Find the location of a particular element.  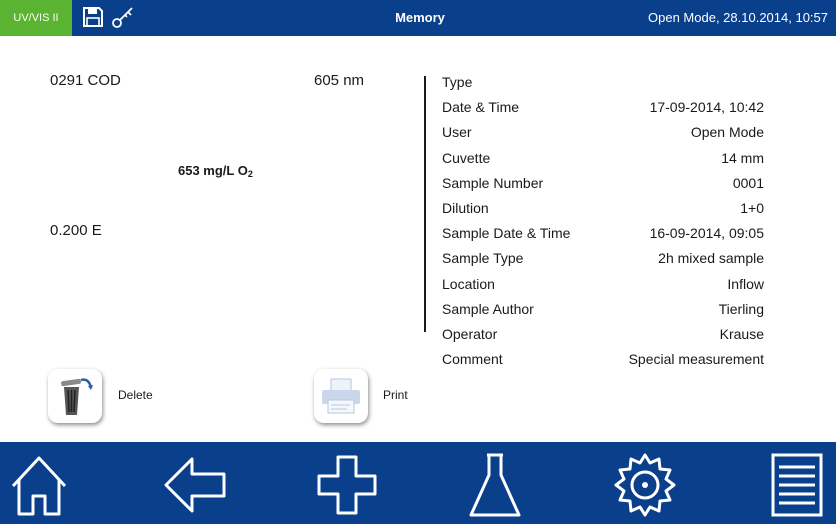

result-value: 653 mg/L O2 is located at coordinates (215, 171).